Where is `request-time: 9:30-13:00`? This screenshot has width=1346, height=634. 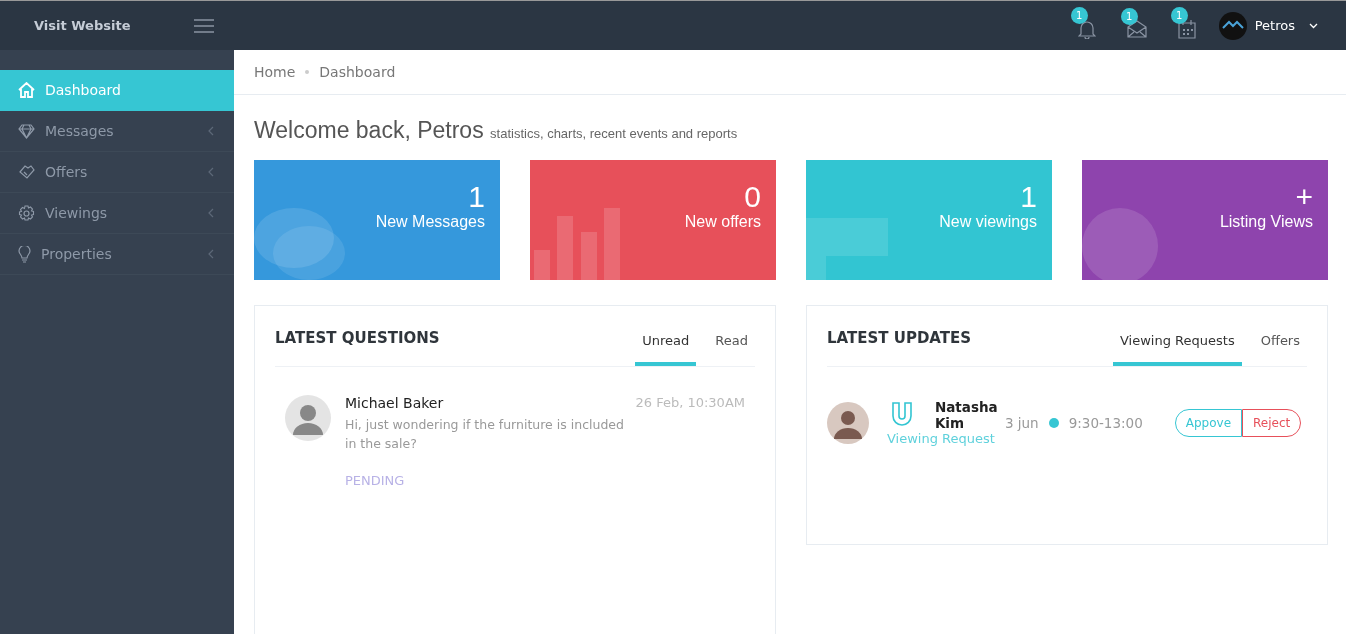
request-time: 9:30-13:00 is located at coordinates (1105, 422).